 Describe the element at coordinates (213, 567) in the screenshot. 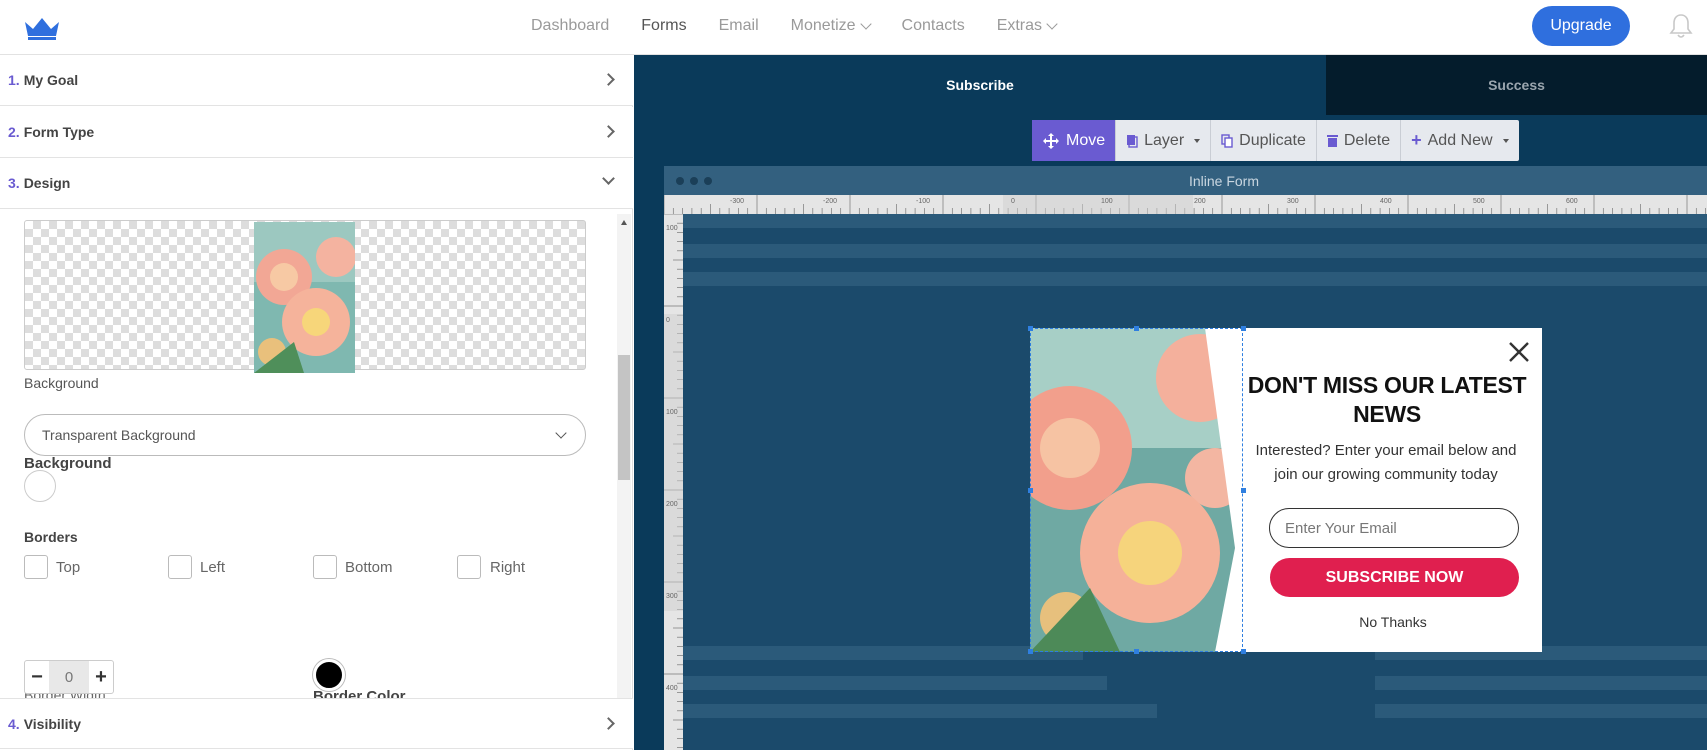

I see `border-left-label: Left` at that location.